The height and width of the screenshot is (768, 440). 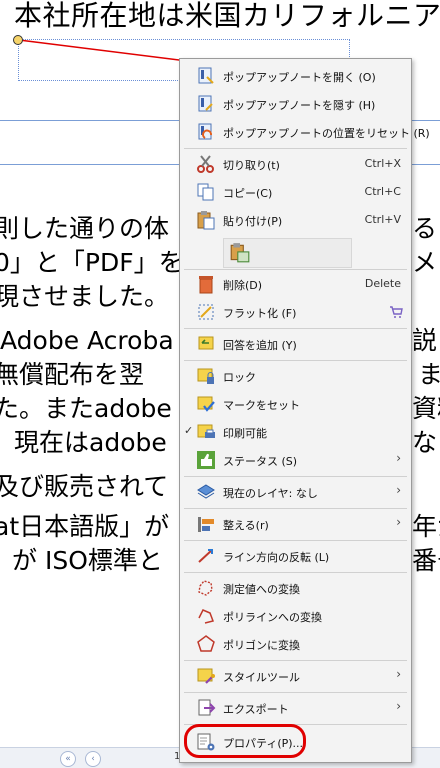 What do you see at coordinates (246, 525) in the screenshot?
I see `menu-item-label: 整える(r)` at bounding box center [246, 525].